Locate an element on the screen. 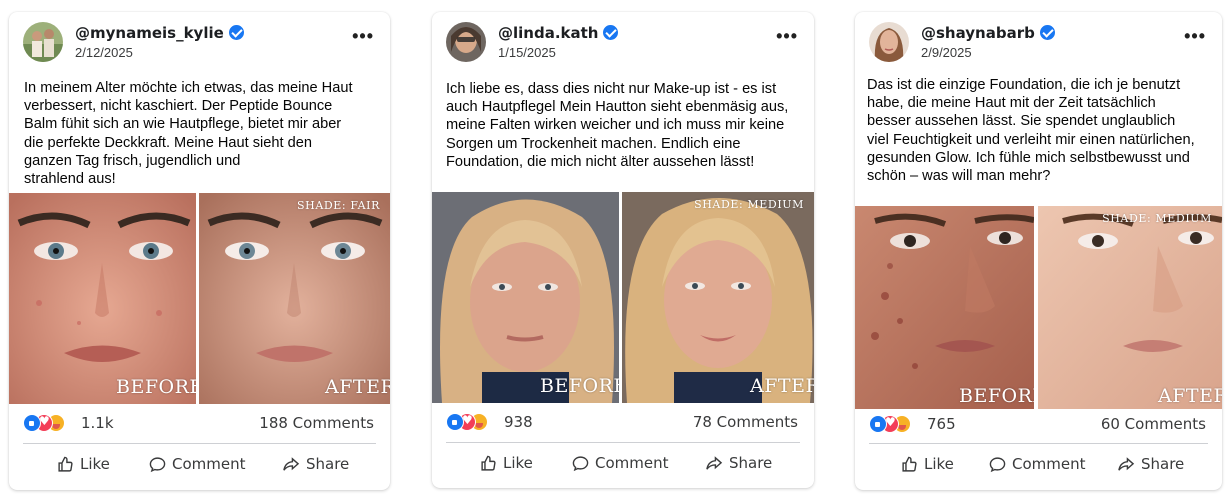 This screenshot has width=1229, height=503. shade-label: SHADE: FAIR is located at coordinates (338, 205).